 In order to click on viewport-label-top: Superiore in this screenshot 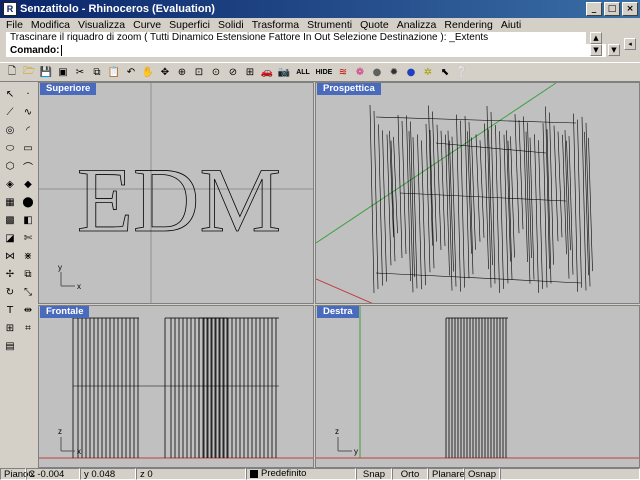, I will do `click(68, 89)`.